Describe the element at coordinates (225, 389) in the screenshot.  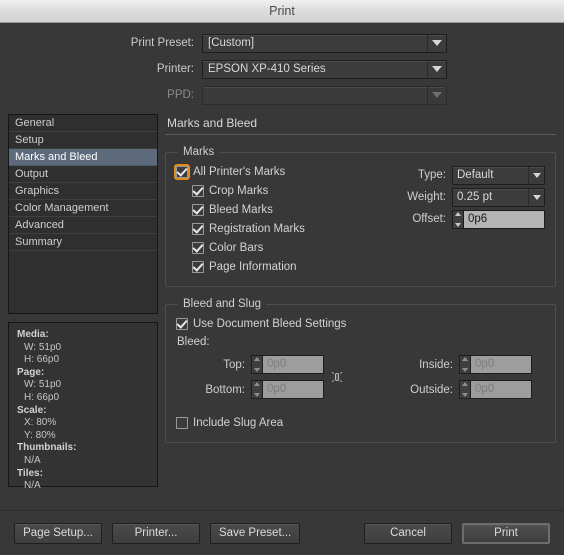
I see `bleed-bottom-label: Bottom:` at that location.